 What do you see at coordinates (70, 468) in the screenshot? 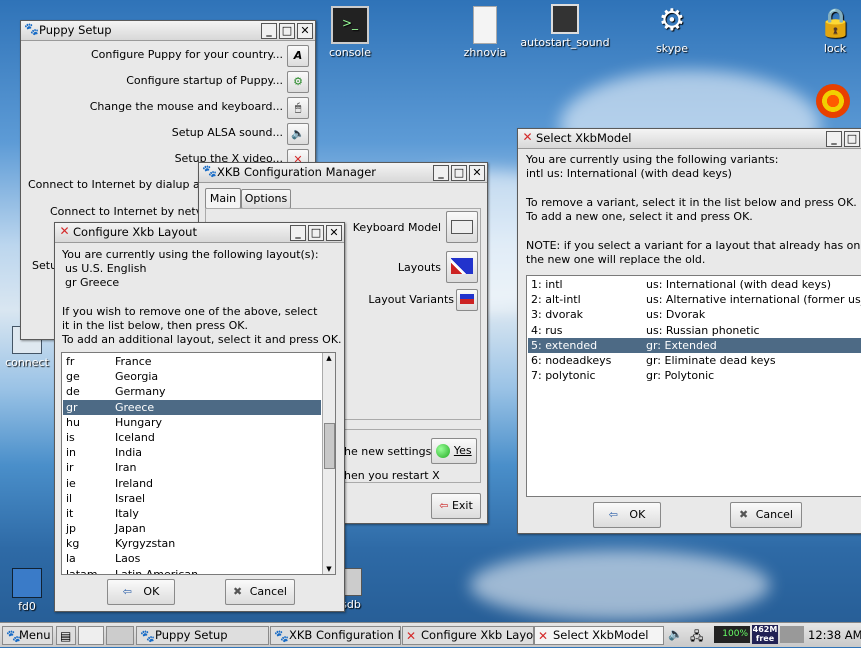
I see `layout-code: ir` at bounding box center [70, 468].